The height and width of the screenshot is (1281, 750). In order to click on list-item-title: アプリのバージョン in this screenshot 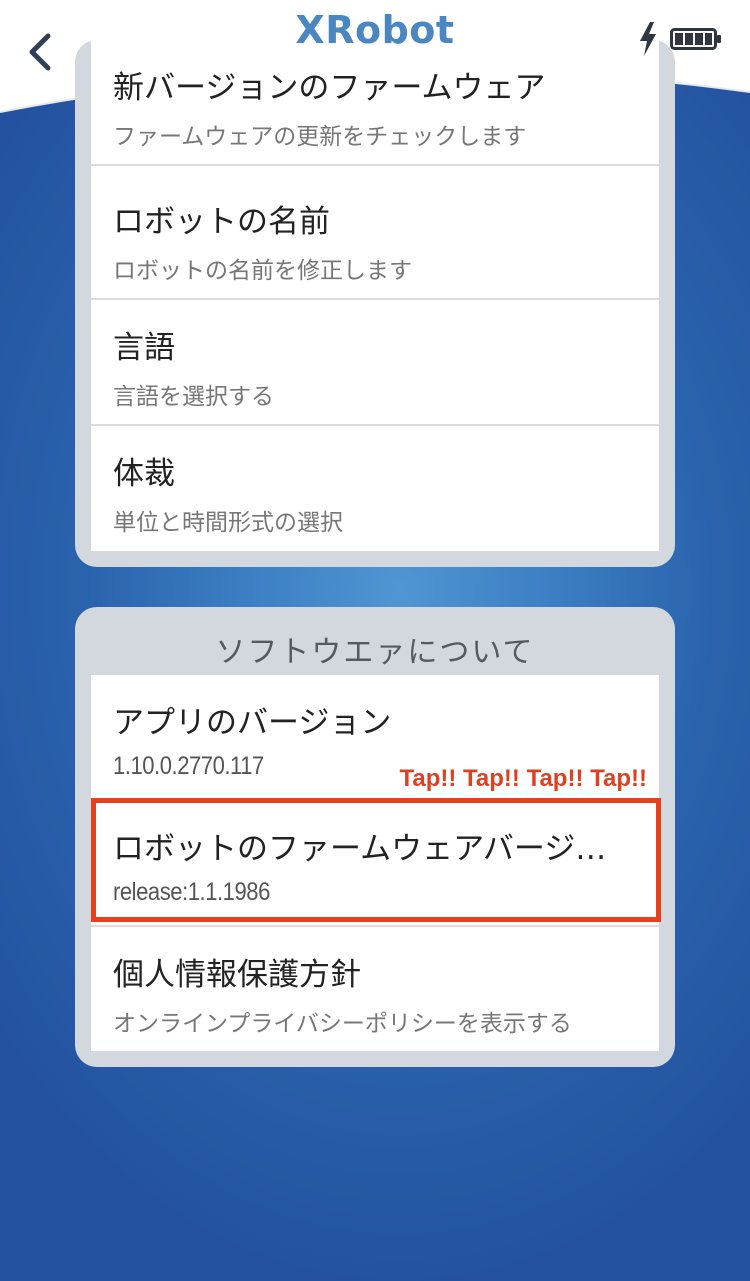, I will do `click(252, 723)`.